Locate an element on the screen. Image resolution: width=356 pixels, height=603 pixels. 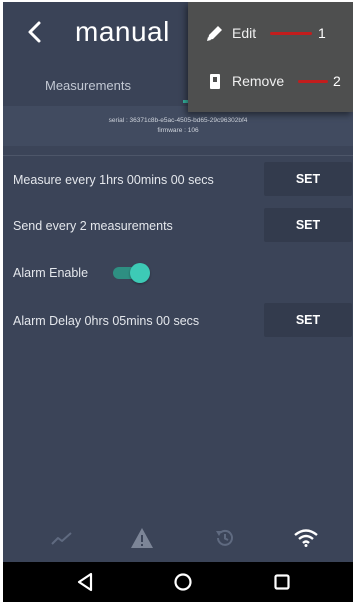
system-nav-bar is located at coordinates (178, 582).